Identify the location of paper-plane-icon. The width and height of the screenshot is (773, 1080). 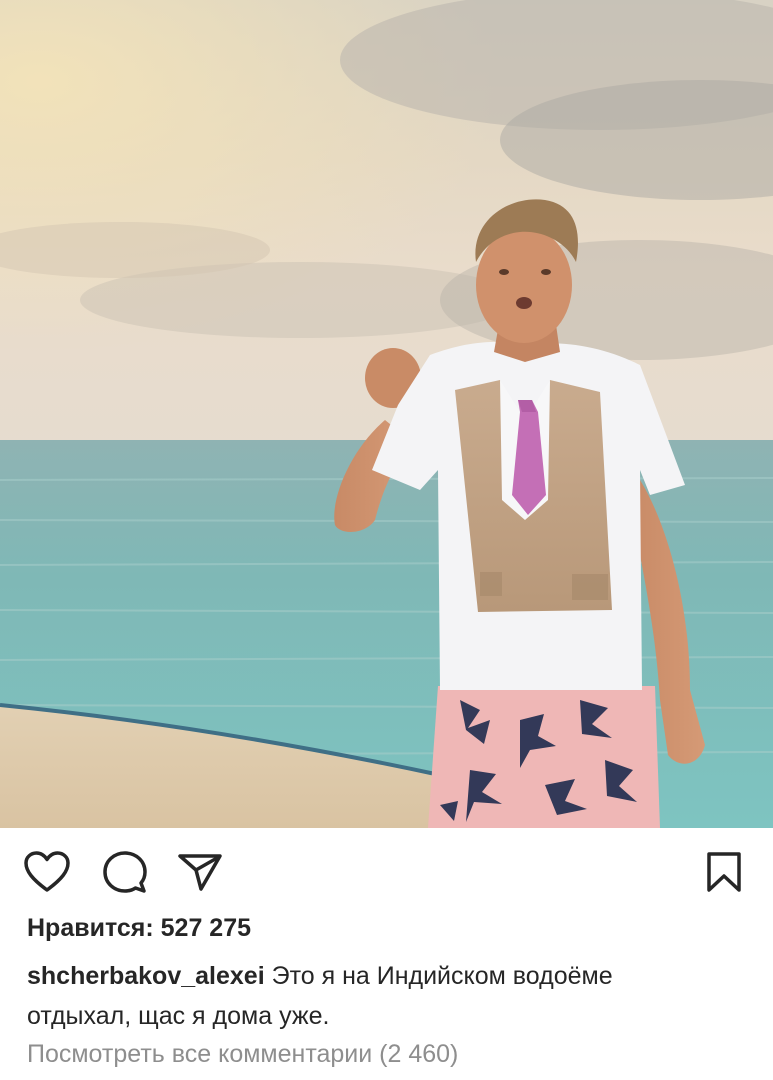
(200, 872).